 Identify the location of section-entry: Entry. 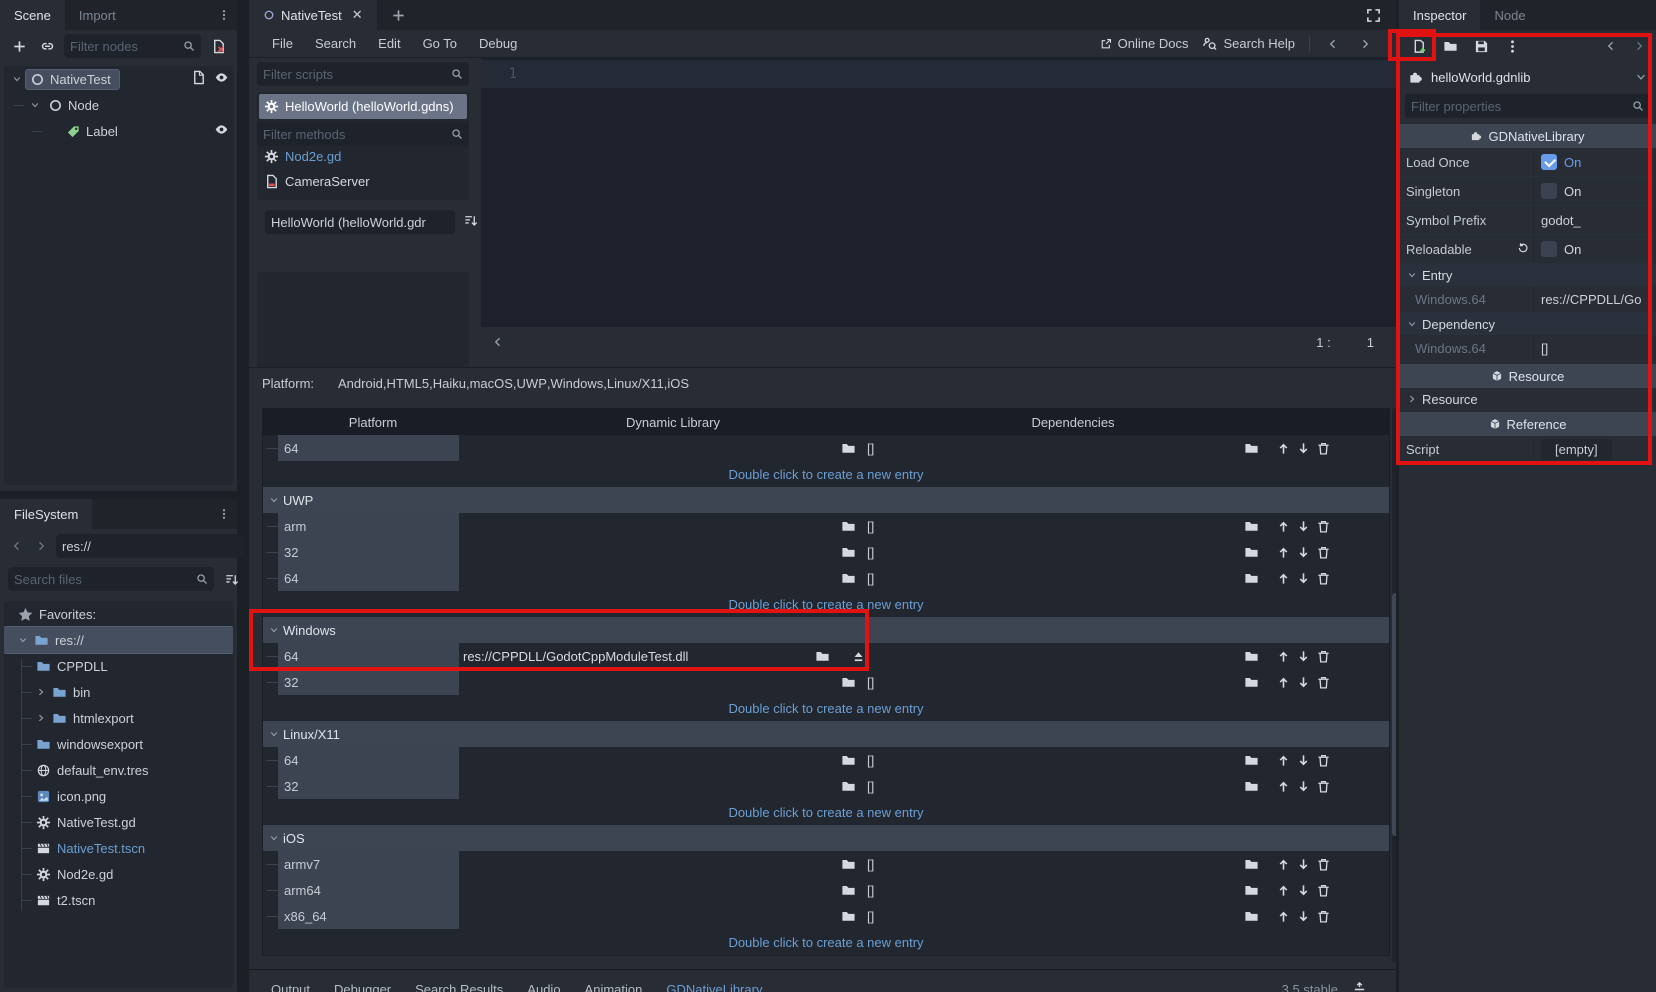
(1527, 275).